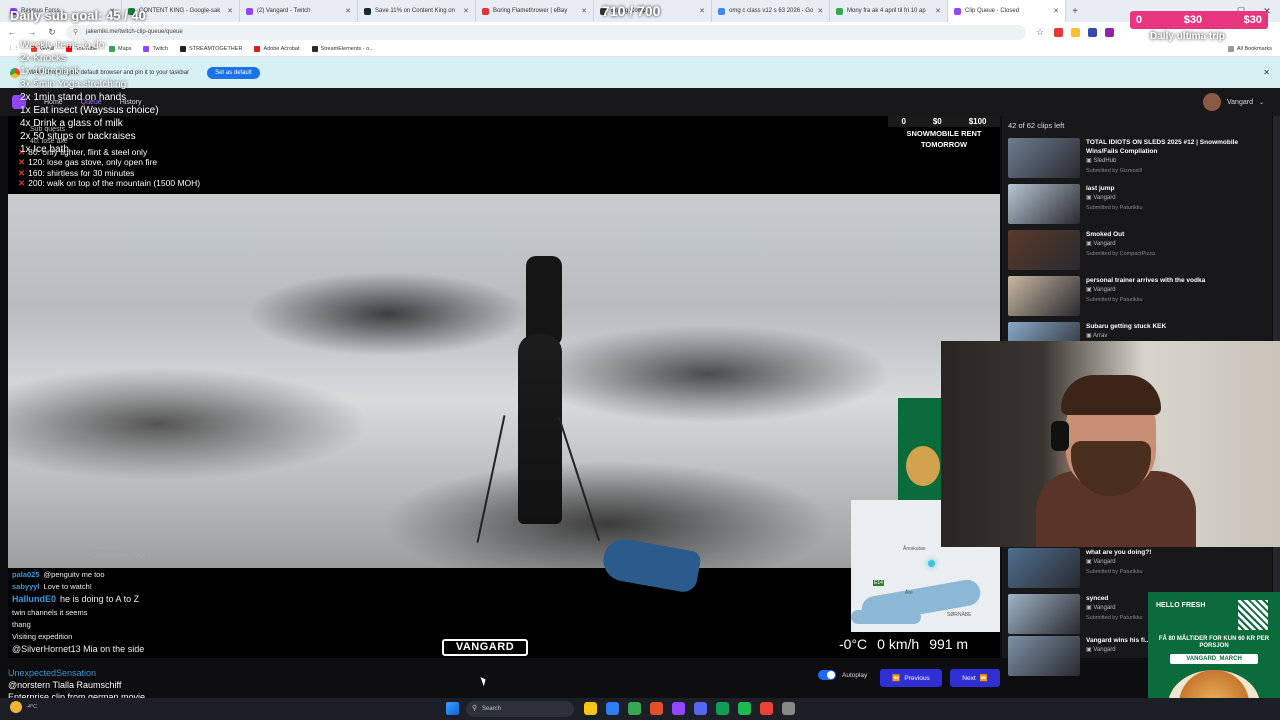 This screenshot has width=1280, height=720. I want to click on queue-clip: last jump ▣ Vangard Submitted by Paturikku, so click(1139, 205).